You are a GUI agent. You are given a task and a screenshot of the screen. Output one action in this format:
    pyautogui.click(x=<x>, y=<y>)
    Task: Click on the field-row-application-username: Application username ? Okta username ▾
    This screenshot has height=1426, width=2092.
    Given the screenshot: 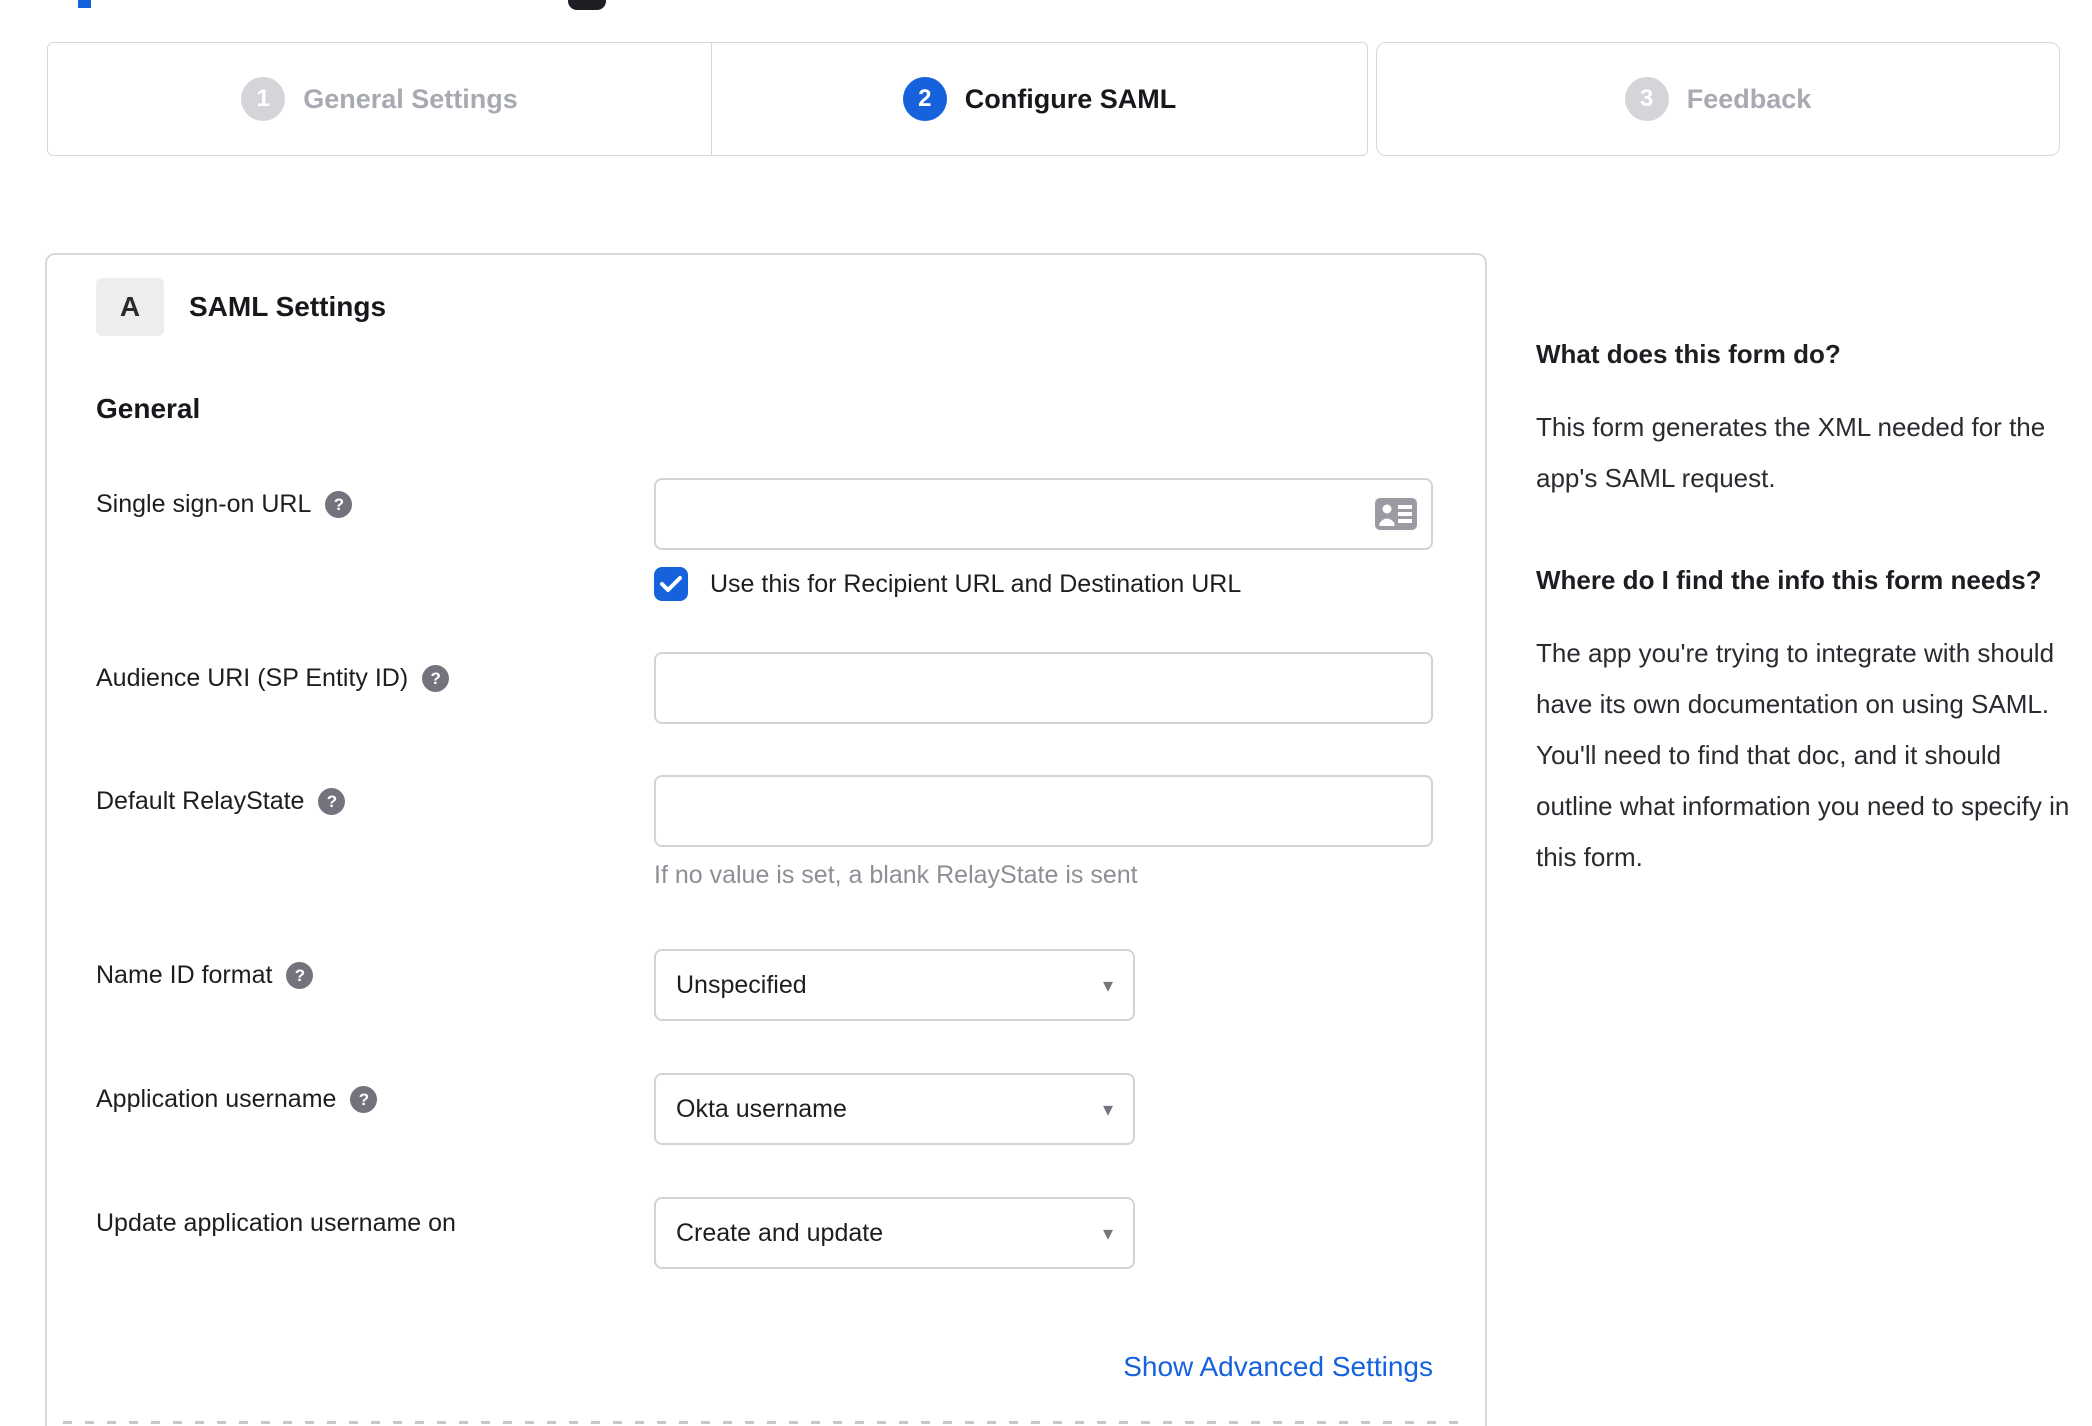 What is the action you would take?
    pyautogui.click(x=790, y=1109)
    